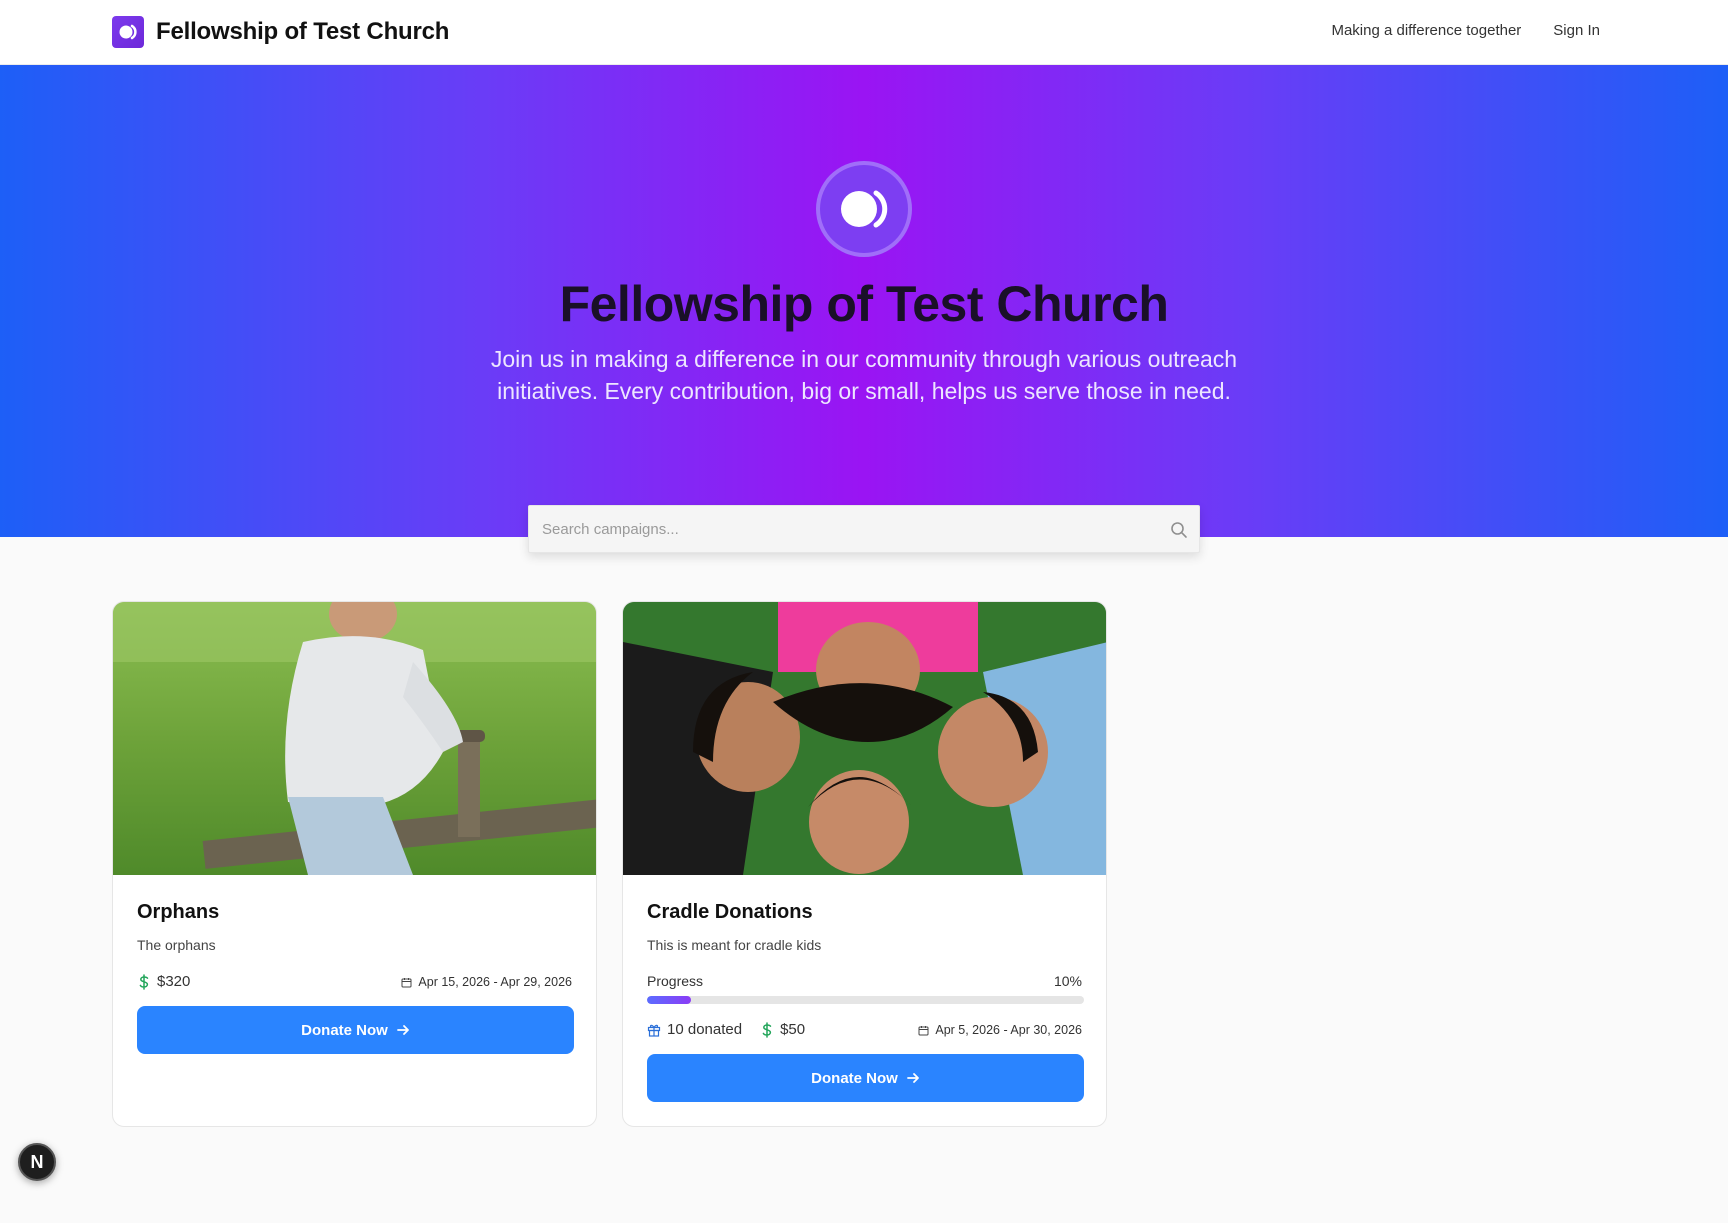 This screenshot has height=1223, width=1728. I want to click on amount-value: $50, so click(793, 1029).